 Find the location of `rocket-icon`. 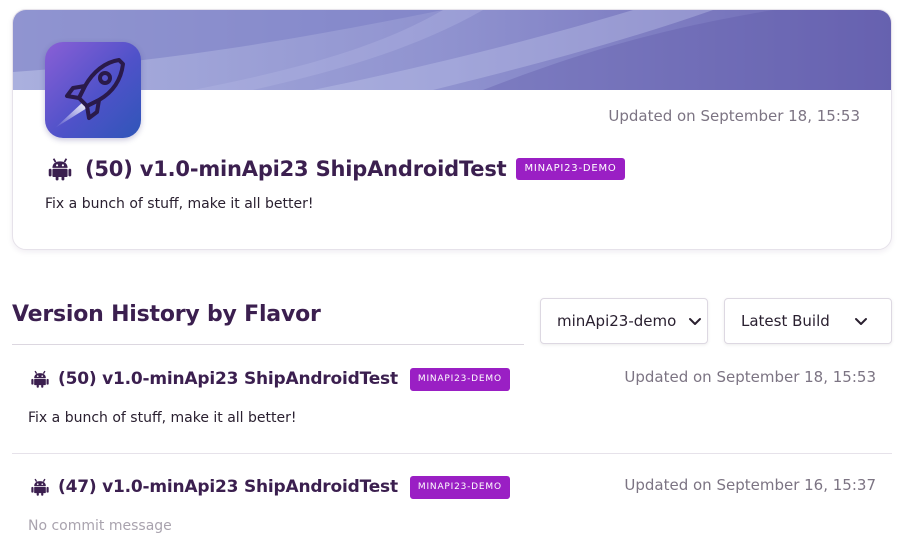

rocket-icon is located at coordinates (93, 90).